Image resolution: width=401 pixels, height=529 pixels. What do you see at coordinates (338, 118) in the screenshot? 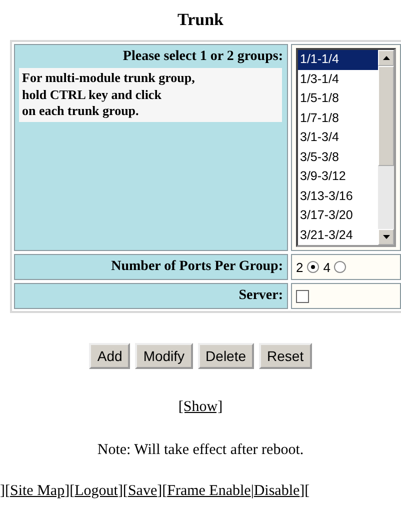
I see `listbox-option: 1/7-1/8` at bounding box center [338, 118].